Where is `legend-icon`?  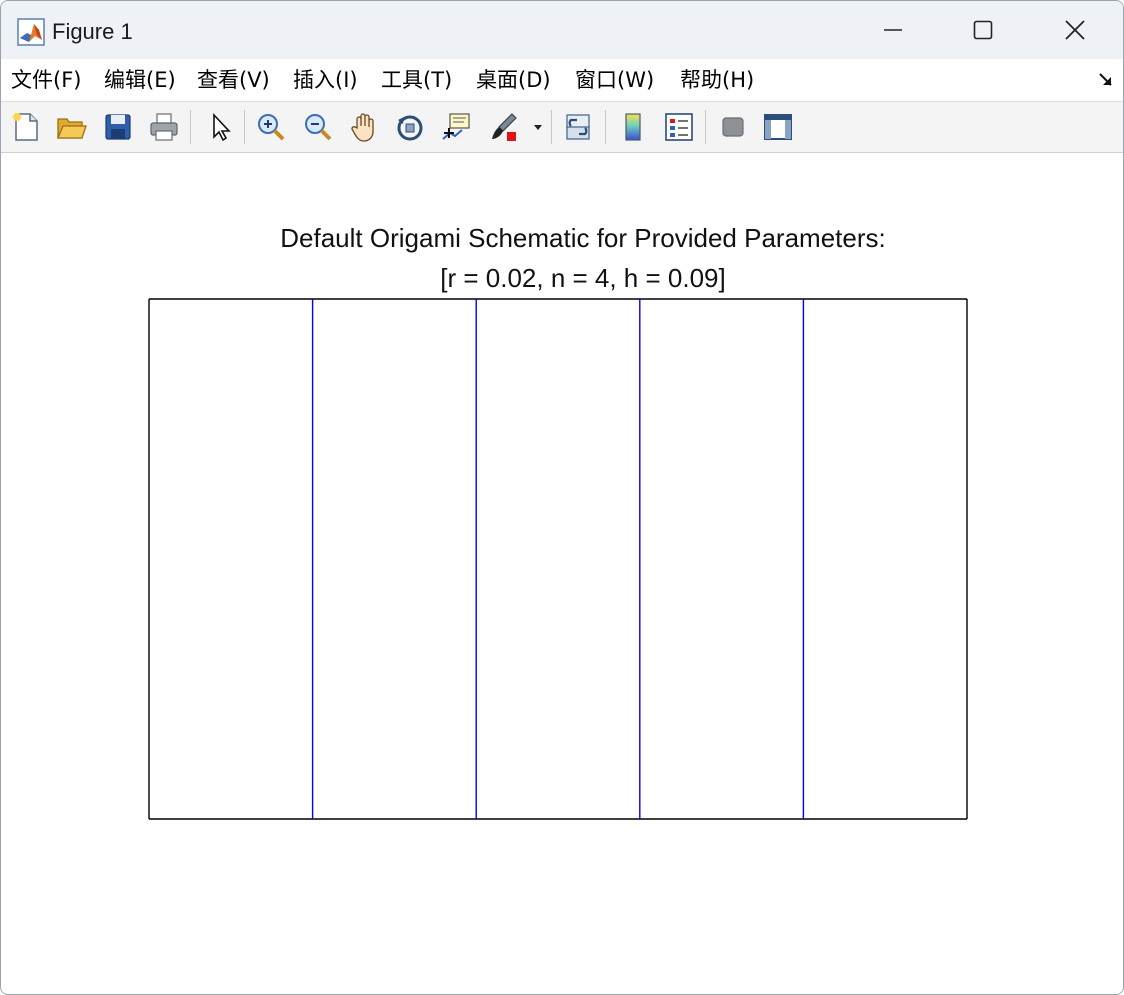 legend-icon is located at coordinates (679, 127).